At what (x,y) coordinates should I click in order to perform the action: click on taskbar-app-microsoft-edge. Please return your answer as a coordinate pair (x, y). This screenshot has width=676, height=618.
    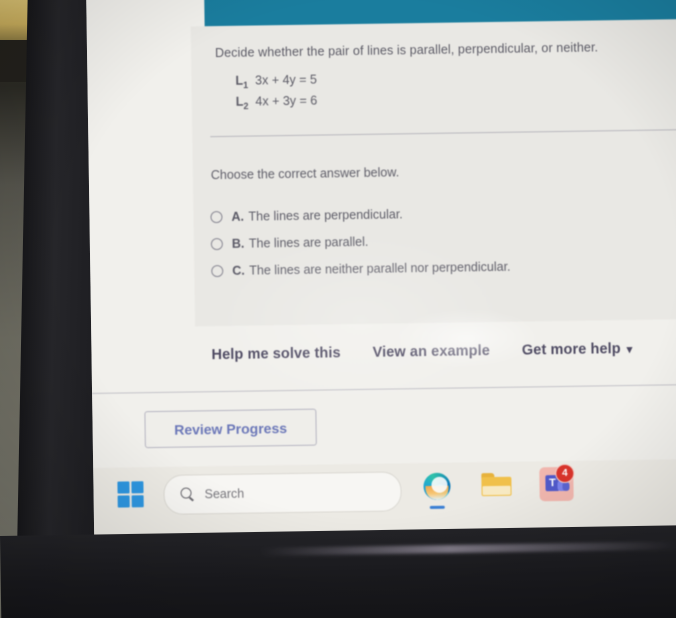
    Looking at the image, I should click on (436, 491).